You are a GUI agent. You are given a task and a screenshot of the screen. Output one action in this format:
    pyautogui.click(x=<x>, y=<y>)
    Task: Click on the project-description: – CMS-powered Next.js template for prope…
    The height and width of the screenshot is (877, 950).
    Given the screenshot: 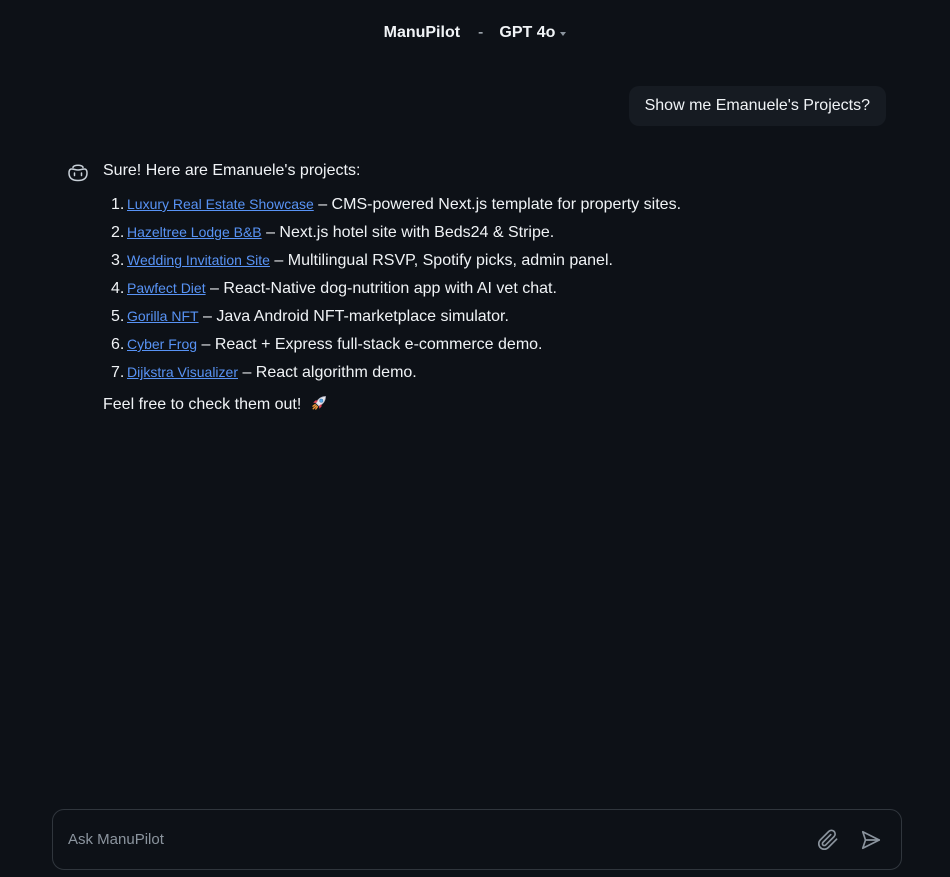 What is the action you would take?
    pyautogui.click(x=497, y=204)
    